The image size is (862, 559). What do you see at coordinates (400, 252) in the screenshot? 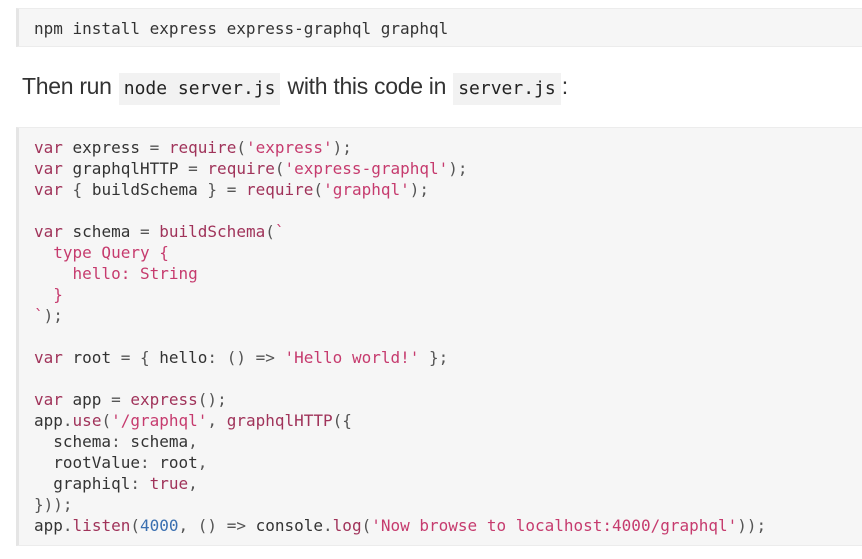
I see `code-line: type Query {` at bounding box center [400, 252].